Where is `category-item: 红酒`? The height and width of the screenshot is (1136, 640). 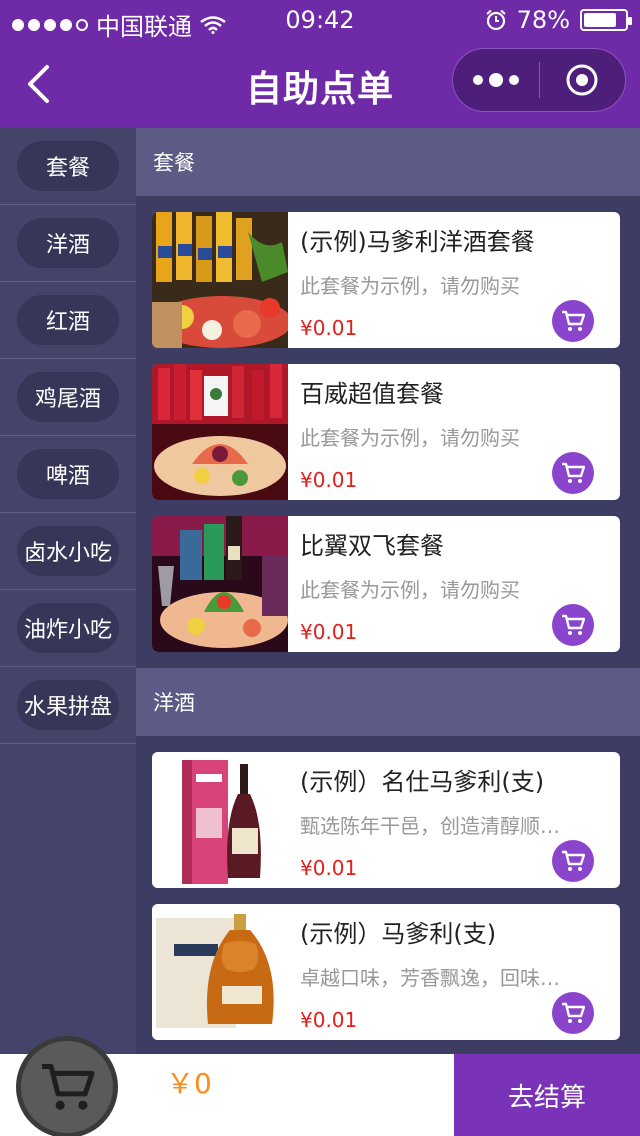 category-item: 红酒 is located at coordinates (68, 320).